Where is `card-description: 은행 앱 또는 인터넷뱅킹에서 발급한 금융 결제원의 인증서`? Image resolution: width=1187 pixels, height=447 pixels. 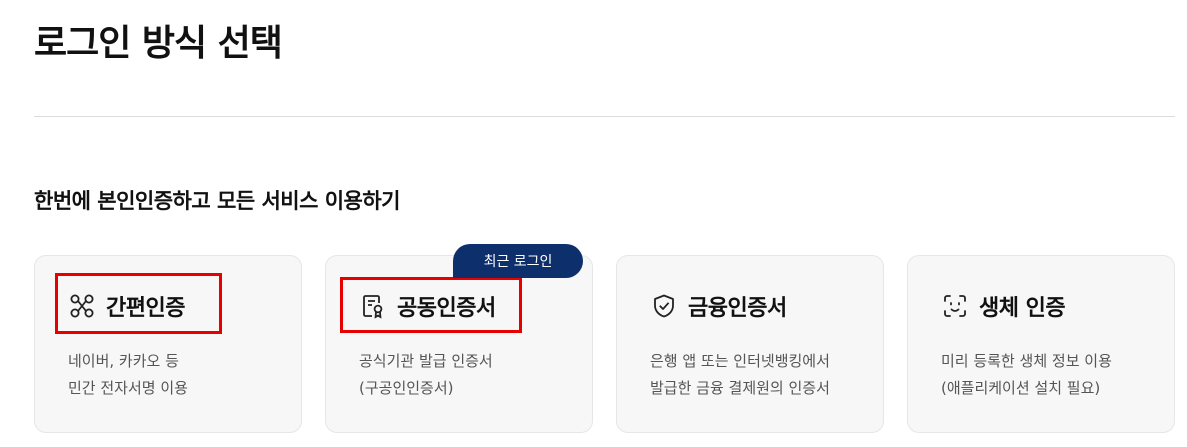 card-description: 은행 앱 또는 인터넷뱅킹에서 발급한 금융 결제원의 인증서 is located at coordinates (740, 375).